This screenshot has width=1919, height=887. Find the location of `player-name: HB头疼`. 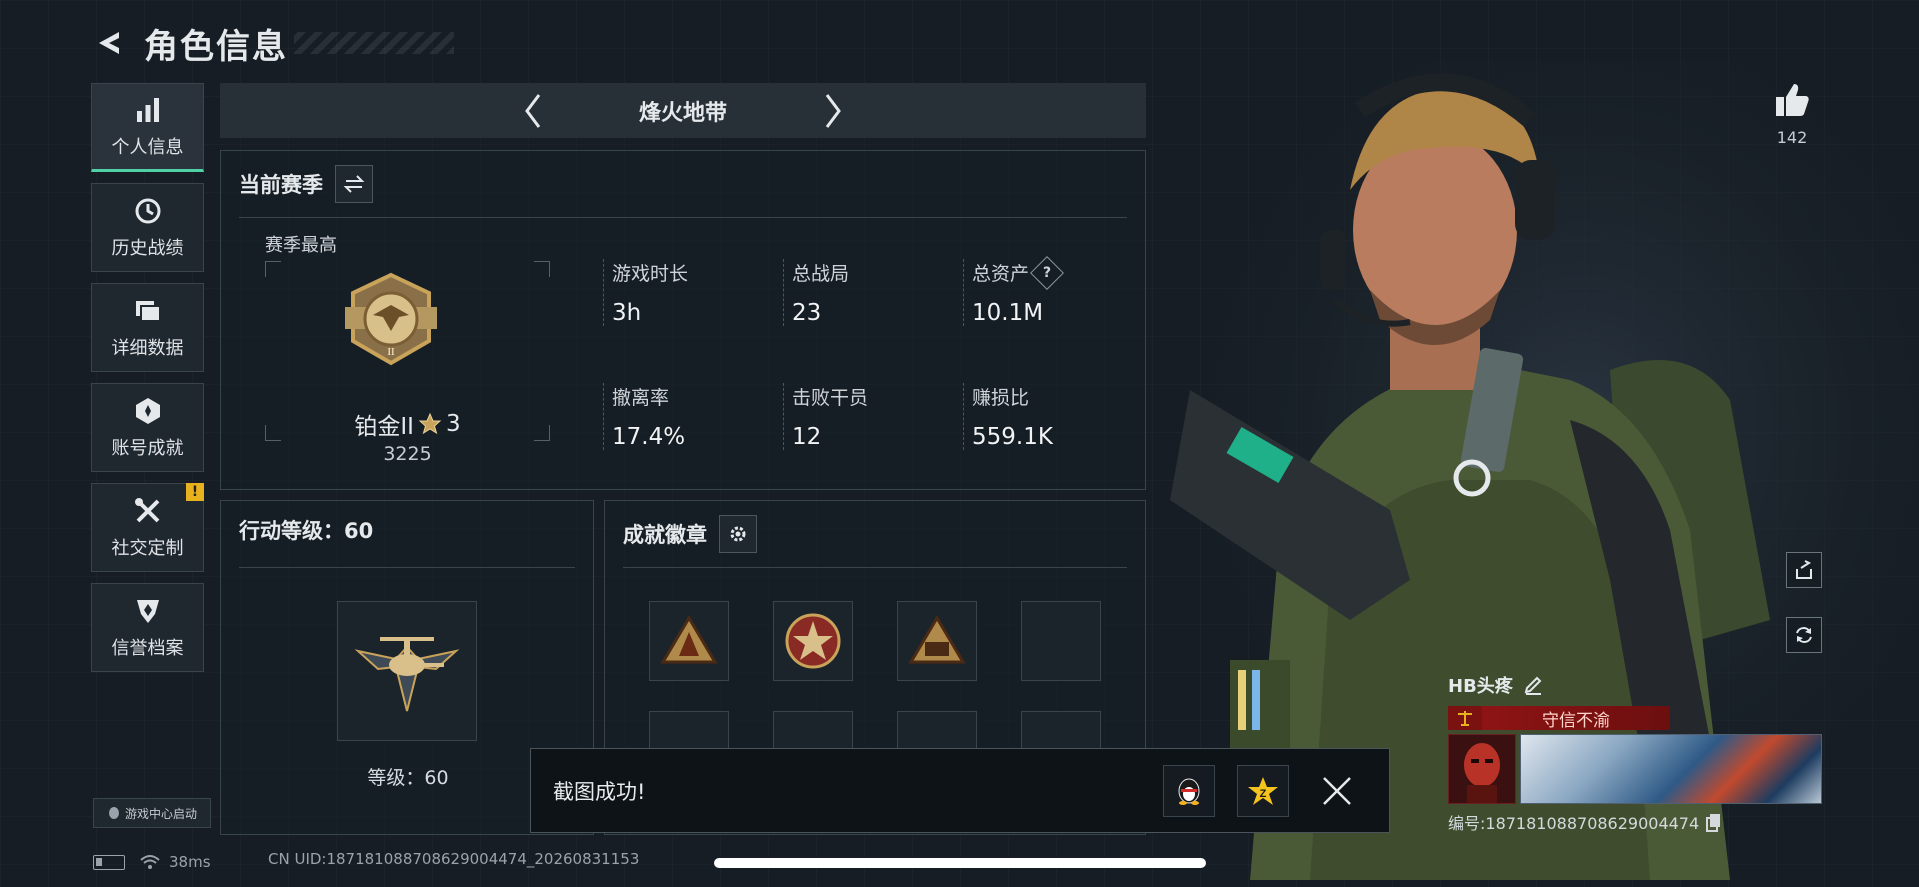

player-name: HB头疼 is located at coordinates (1480, 686).